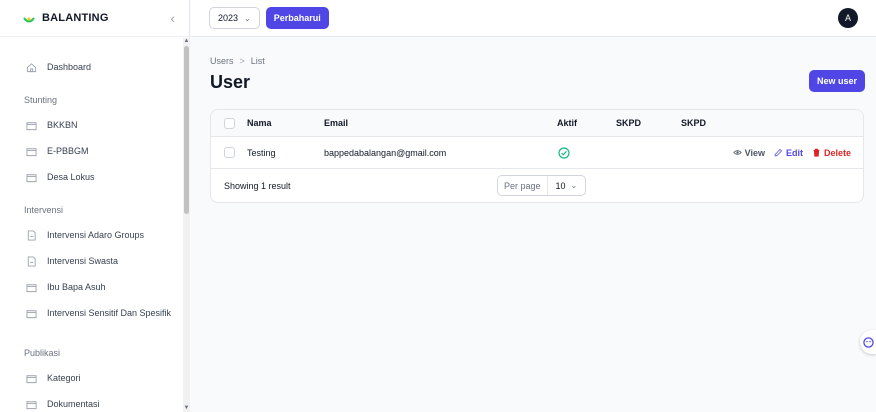 Image resolution: width=876 pixels, height=412 pixels. I want to click on sidebar-item-intervensi-sensitif: Intervensi Sensitif Dan Spesifik, so click(90, 313).